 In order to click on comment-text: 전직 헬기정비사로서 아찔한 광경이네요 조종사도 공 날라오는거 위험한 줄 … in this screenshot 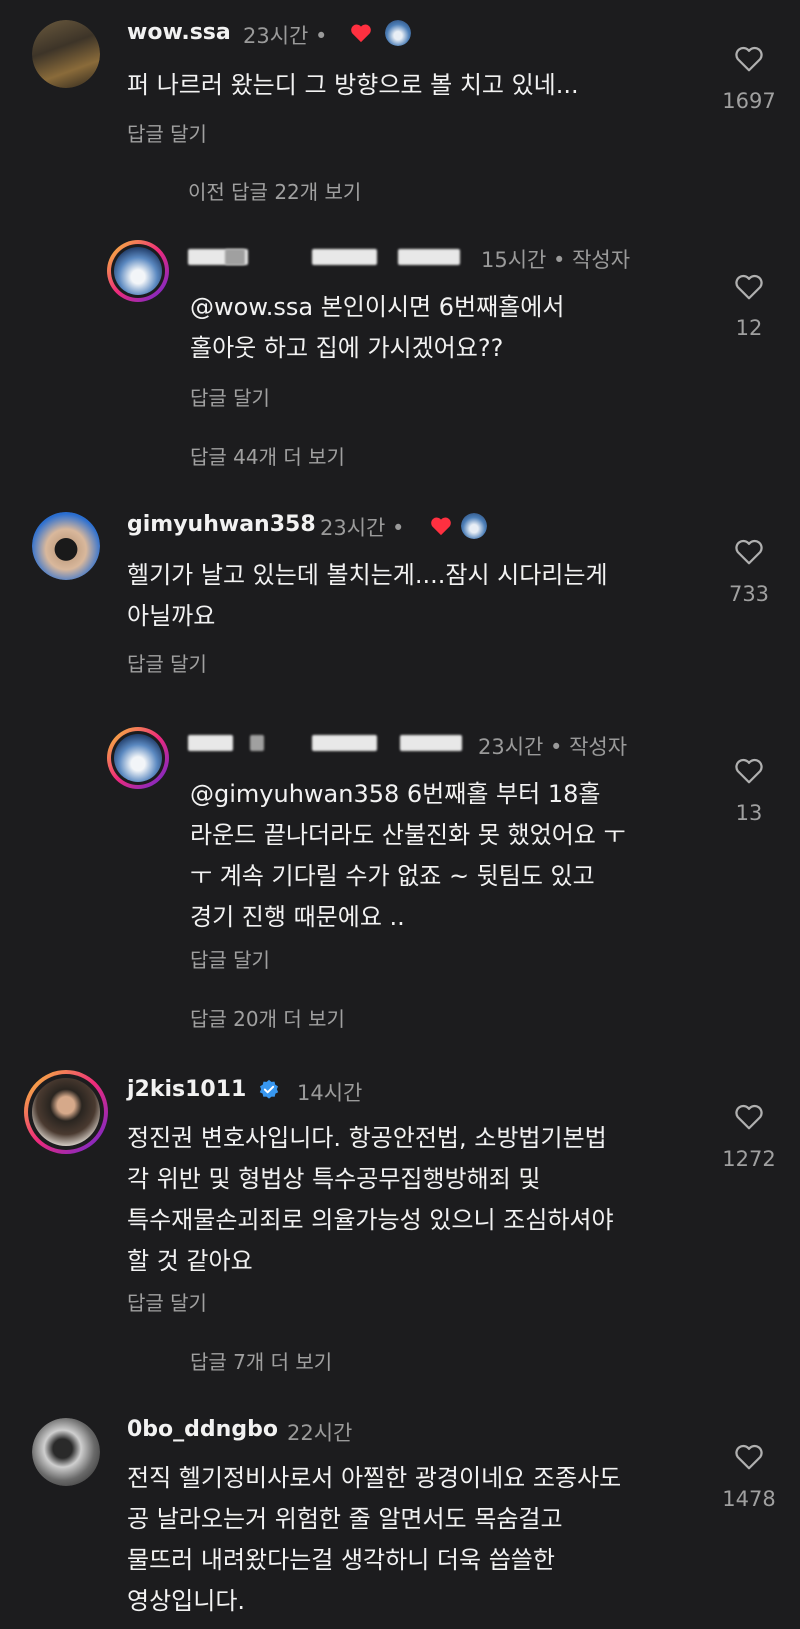, I will do `click(374, 1539)`.